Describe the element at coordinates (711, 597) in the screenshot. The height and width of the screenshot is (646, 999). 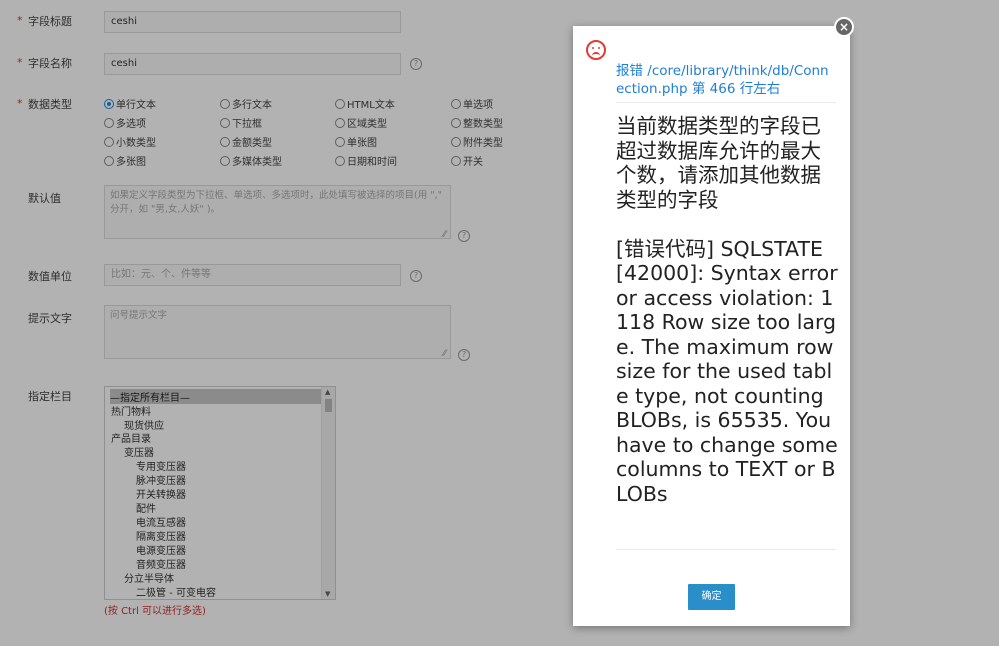
I see `ok-button: 确定` at that location.